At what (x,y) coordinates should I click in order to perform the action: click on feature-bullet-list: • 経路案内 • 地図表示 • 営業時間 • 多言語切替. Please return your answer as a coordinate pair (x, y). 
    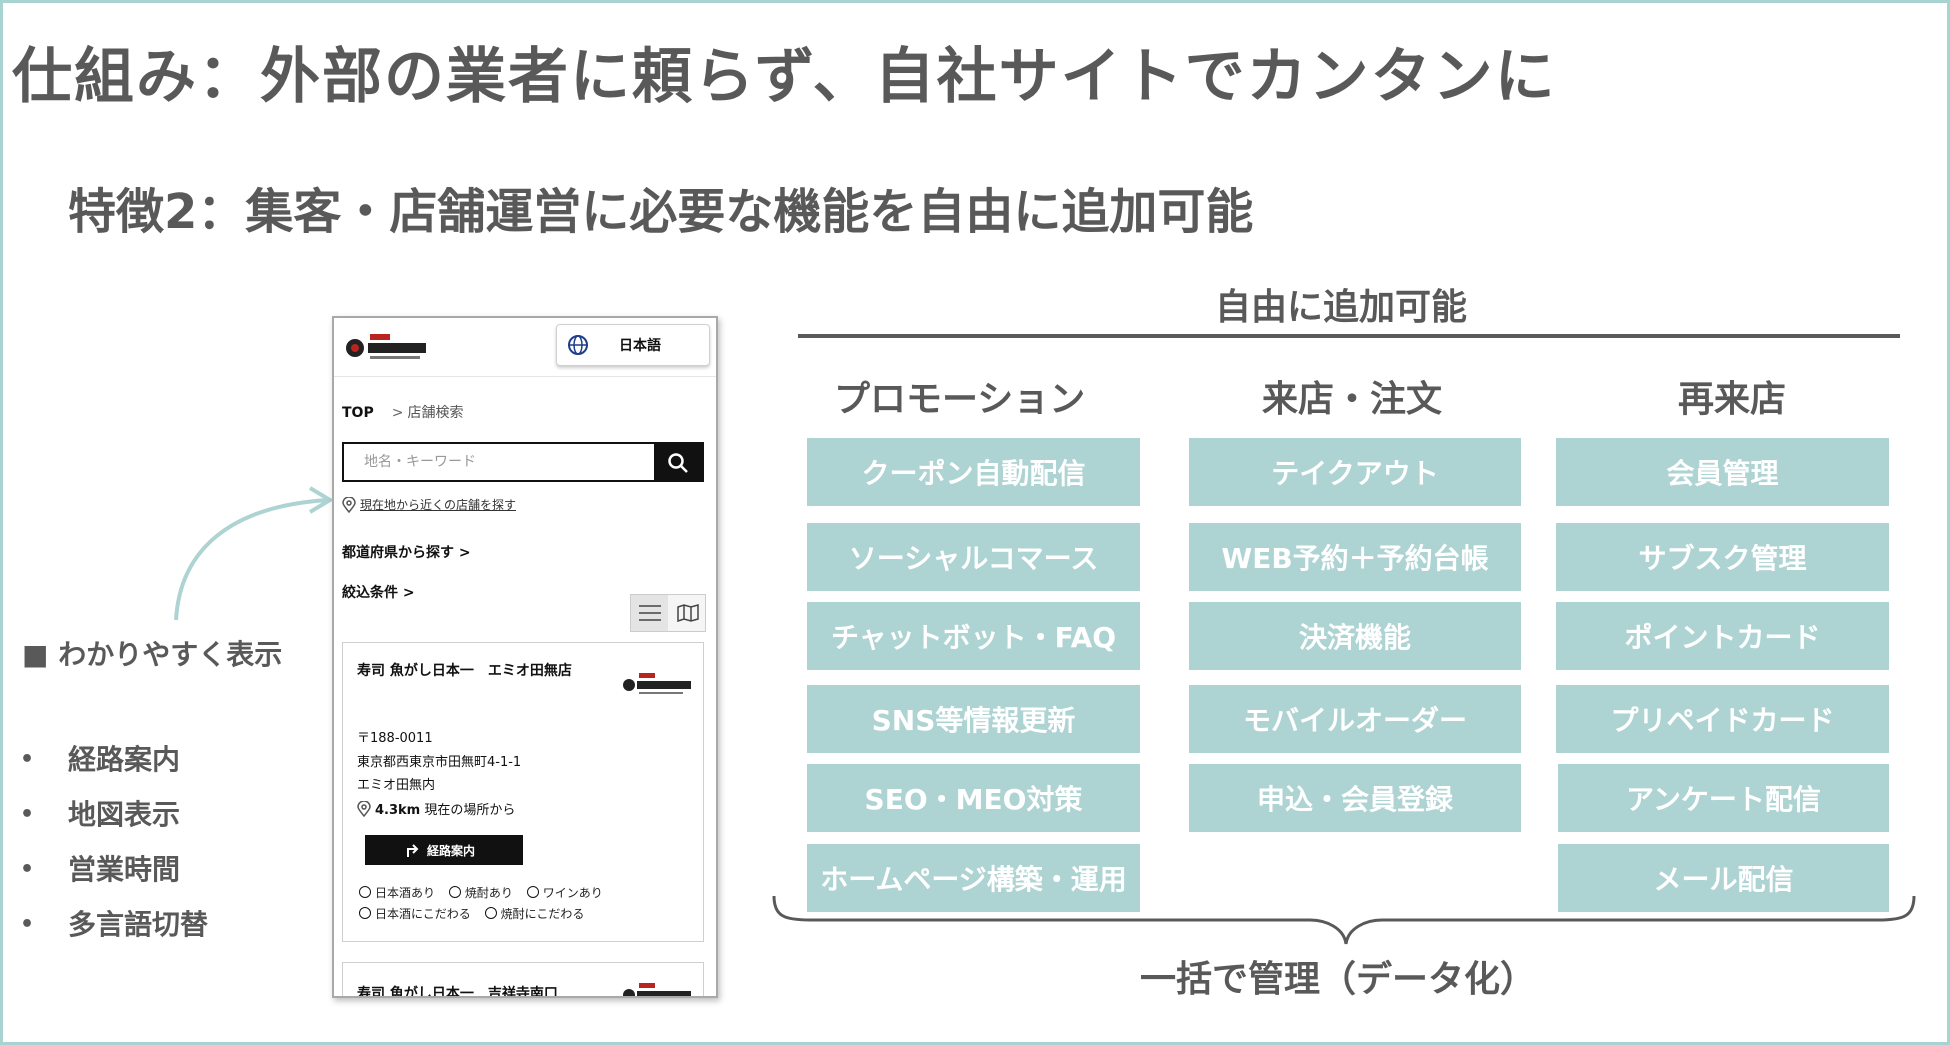
    Looking at the image, I should click on (114, 848).